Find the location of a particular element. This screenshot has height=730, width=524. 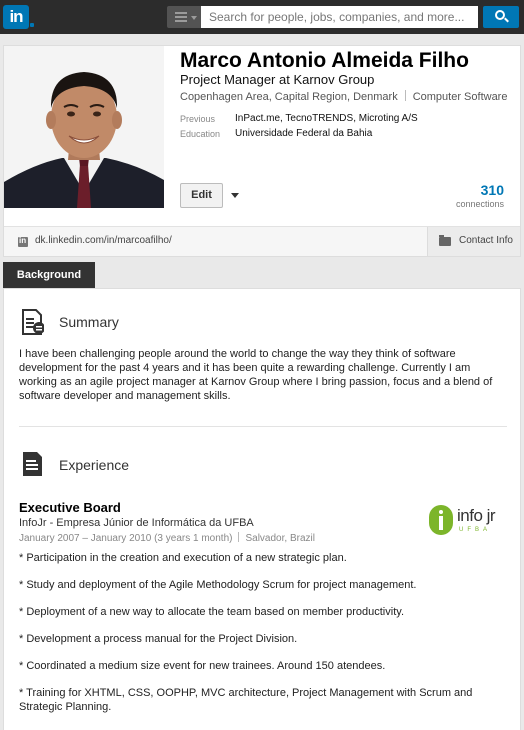

search-input is located at coordinates (339, 17).